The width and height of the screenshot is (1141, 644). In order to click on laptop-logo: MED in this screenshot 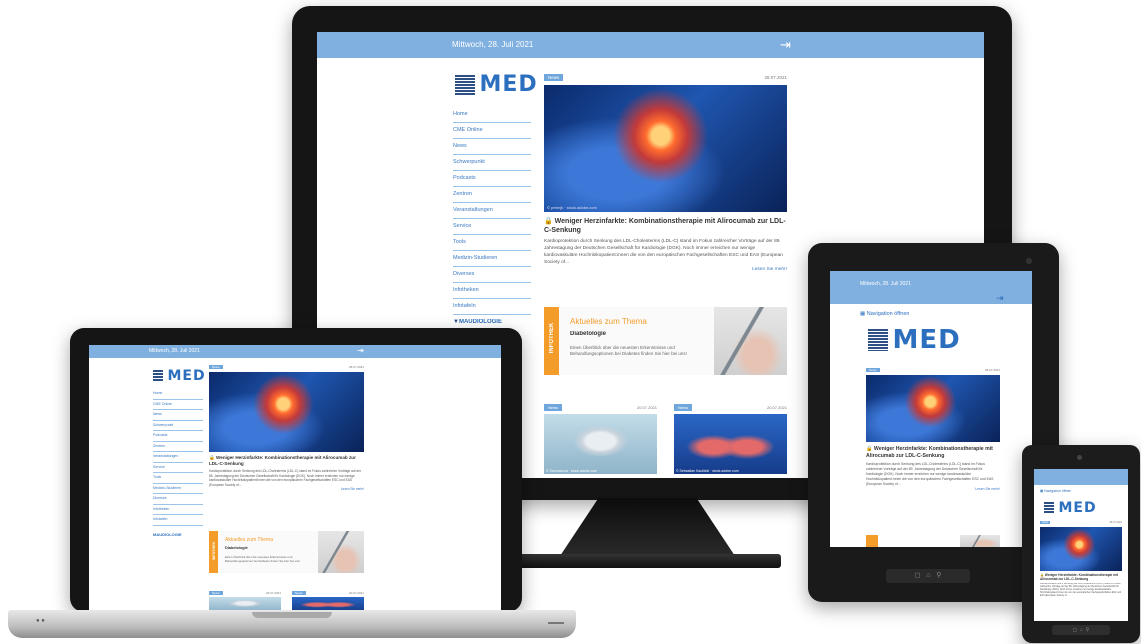, I will do `click(179, 376)`.